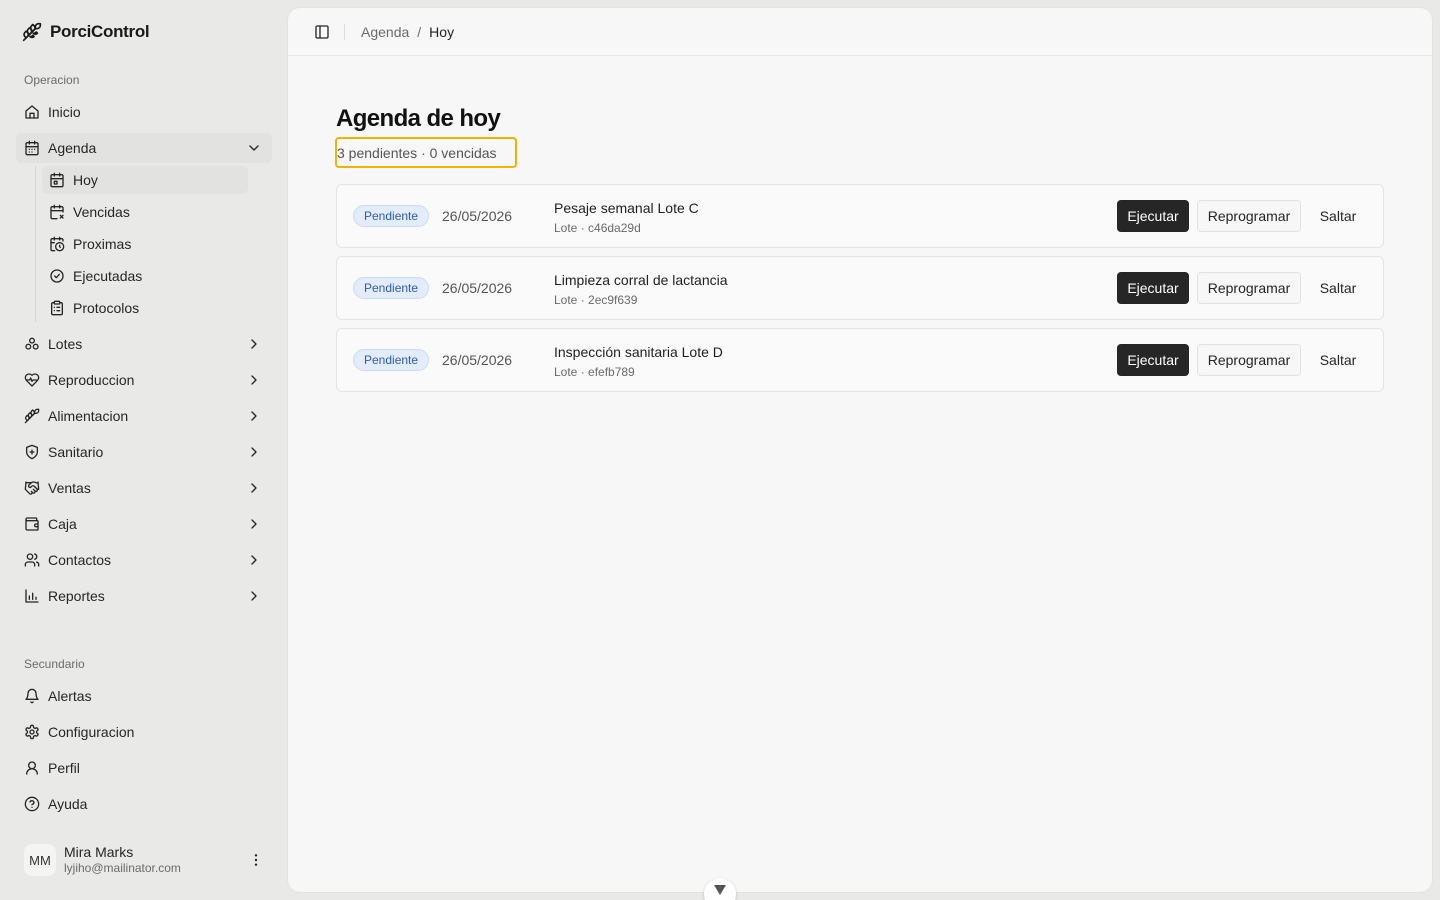  I want to click on handshake-icon, so click(32, 488).